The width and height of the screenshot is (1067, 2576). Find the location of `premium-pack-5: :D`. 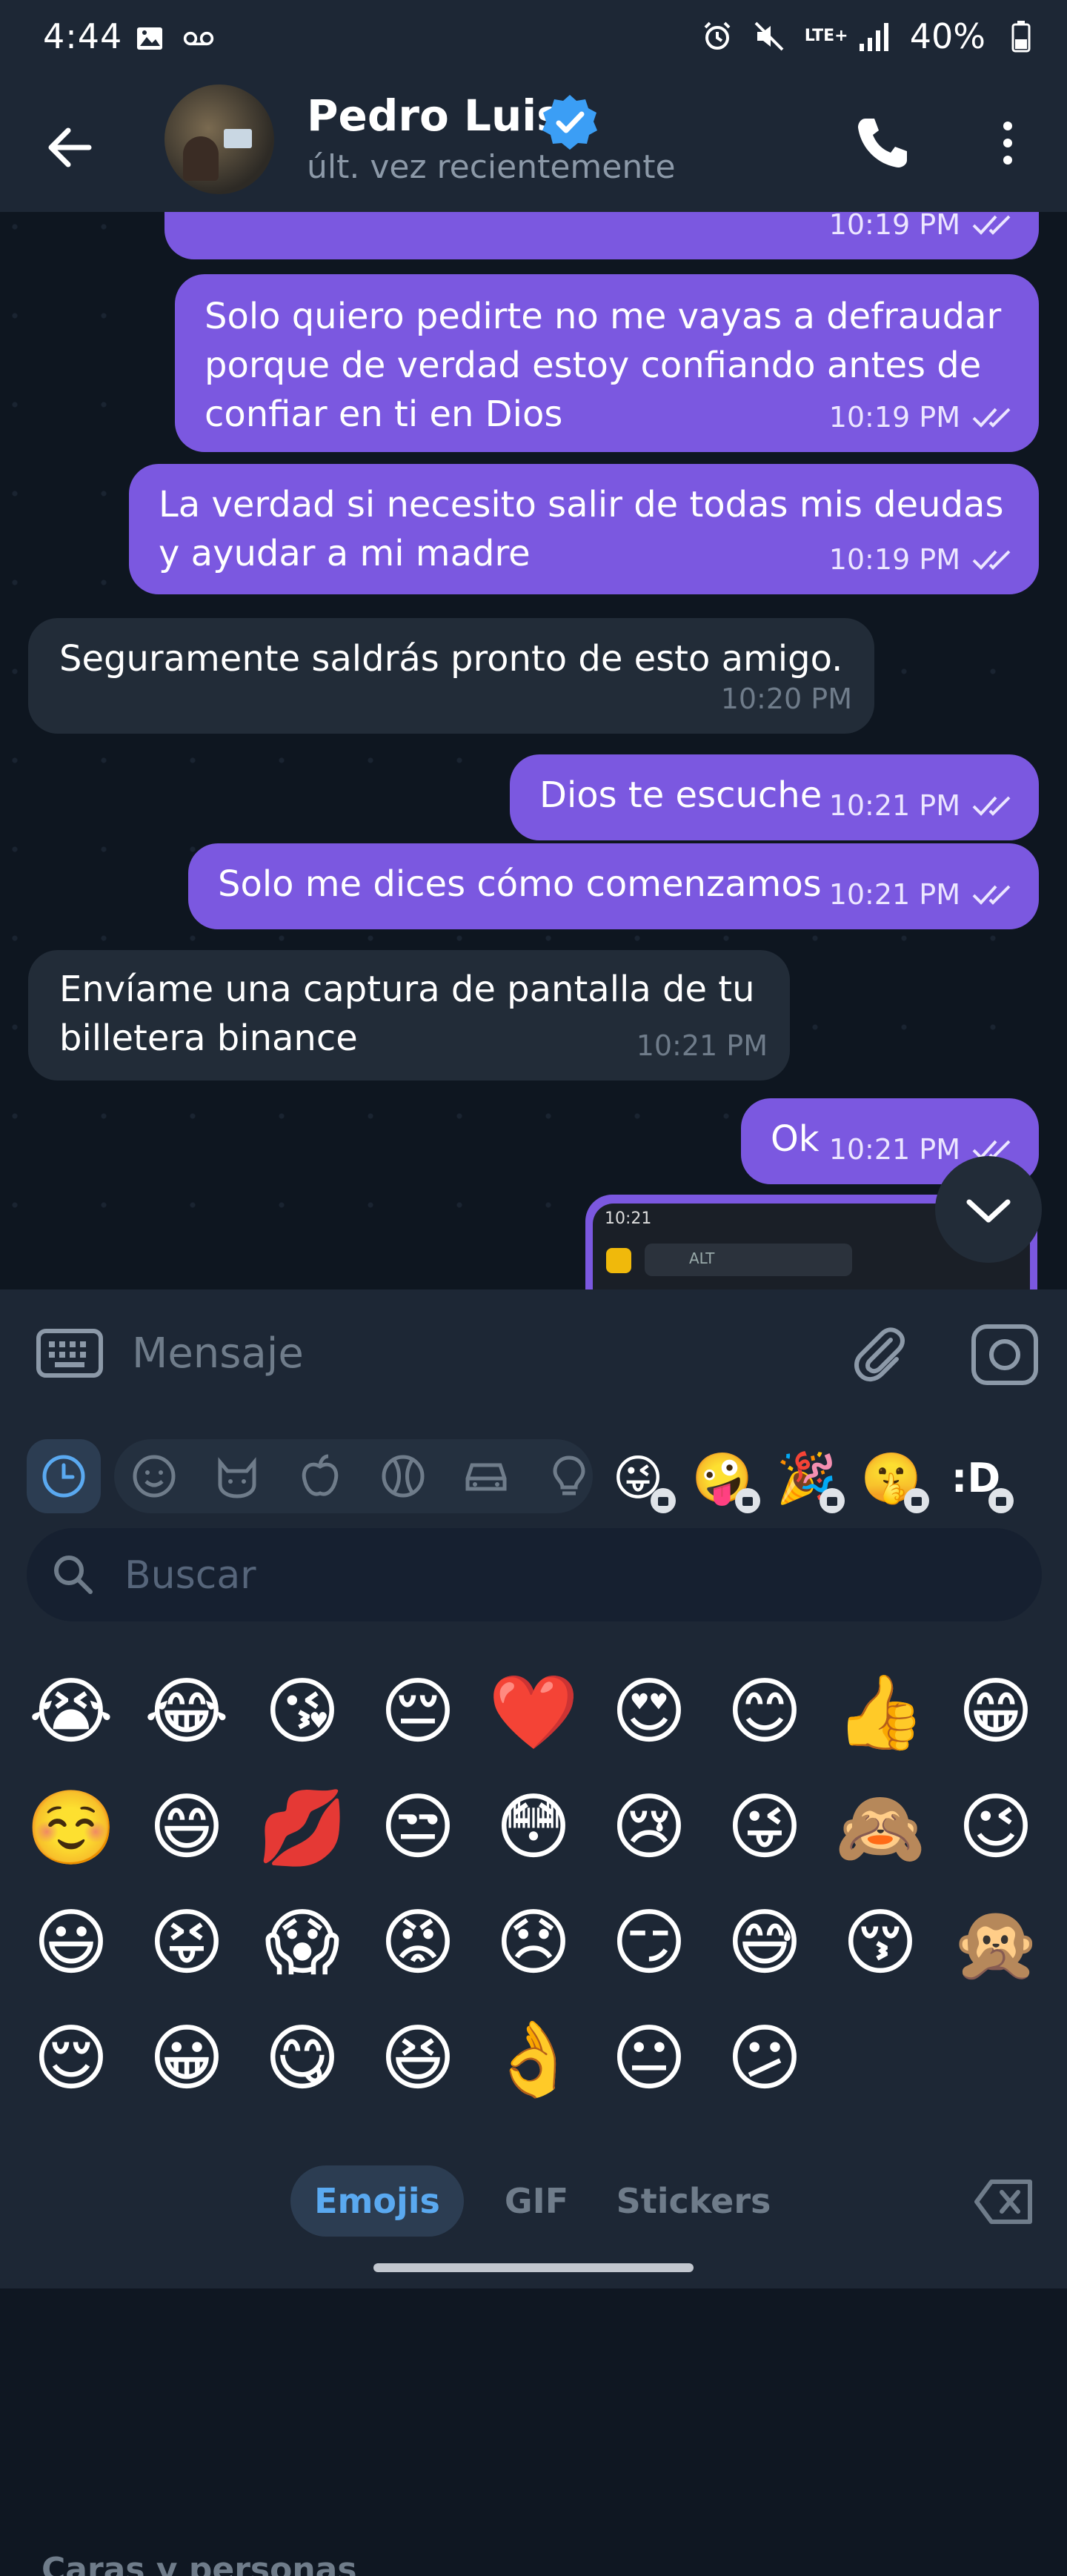

premium-pack-5: :D is located at coordinates (978, 1479).